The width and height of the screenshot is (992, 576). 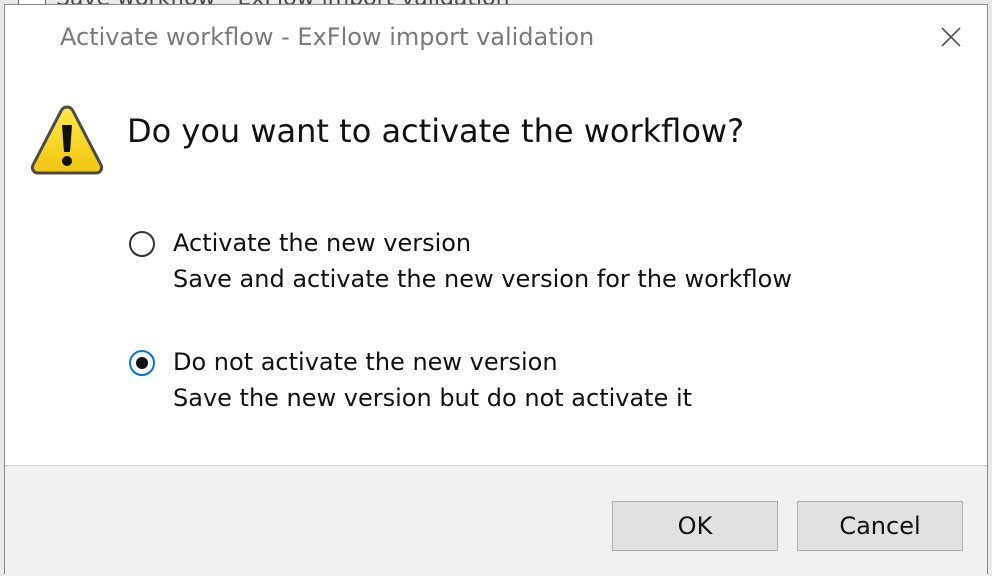 I want to click on dialog-question: Do you want to activate the workflow?, so click(x=436, y=131).